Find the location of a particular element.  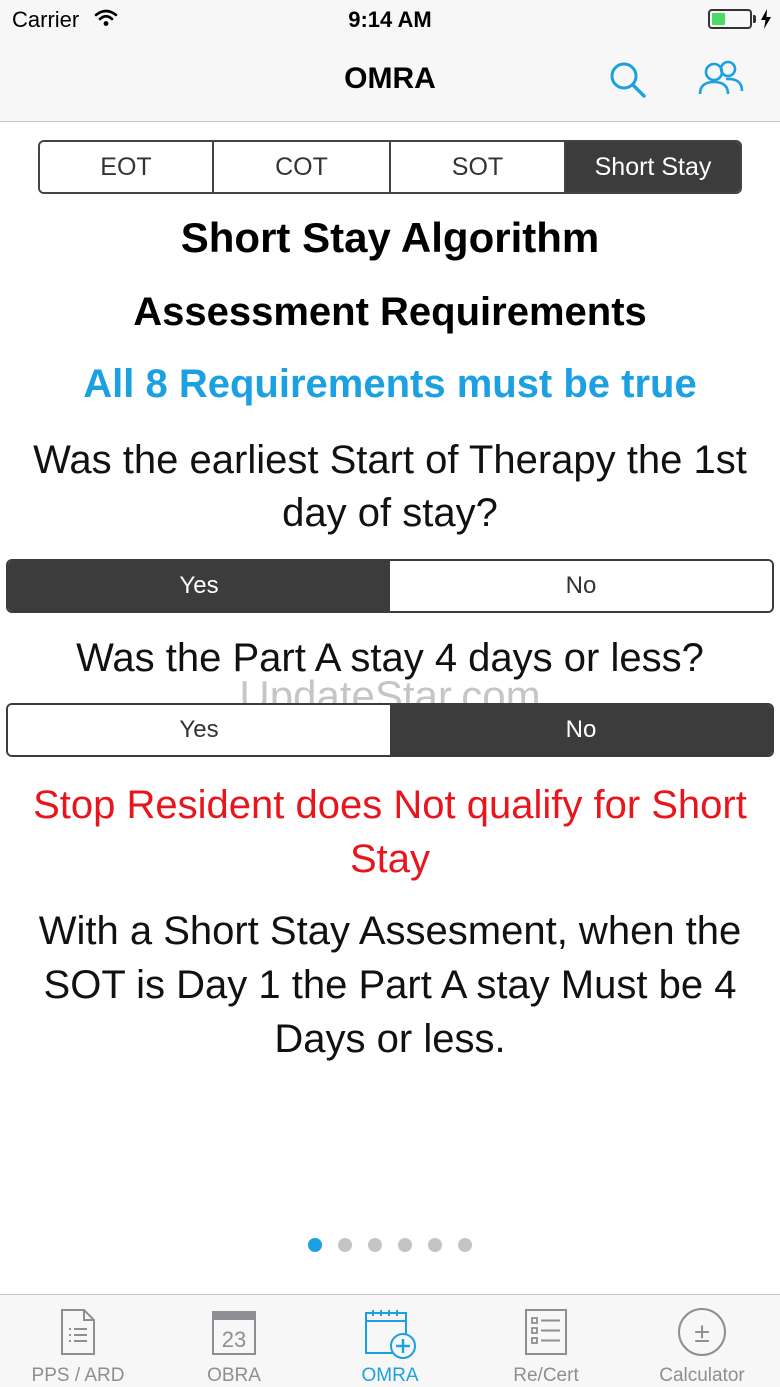

segment-sot: SOT is located at coordinates (478, 167).